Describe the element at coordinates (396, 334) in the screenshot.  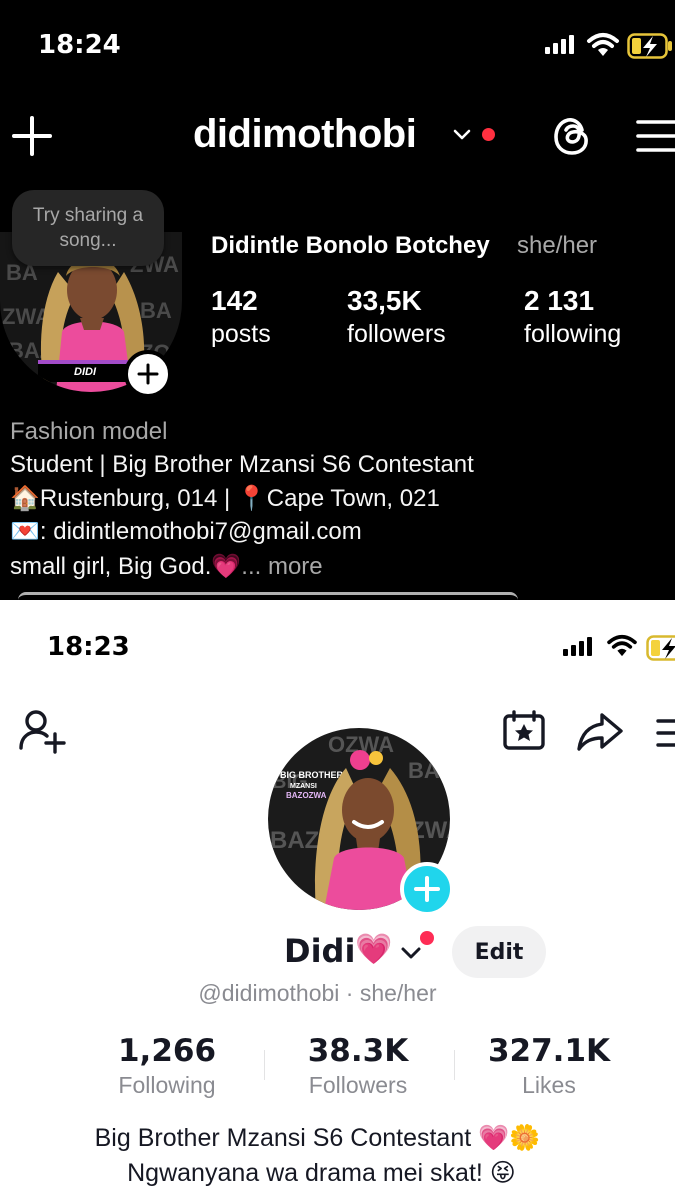
I see `stat-label: followers` at that location.